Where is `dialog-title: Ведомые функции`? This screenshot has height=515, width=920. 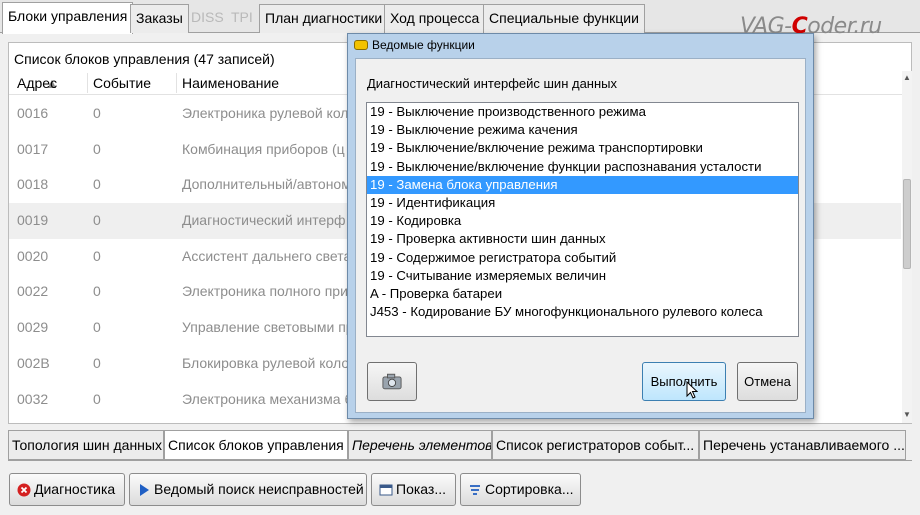
dialog-title: Ведомые функции is located at coordinates (423, 45).